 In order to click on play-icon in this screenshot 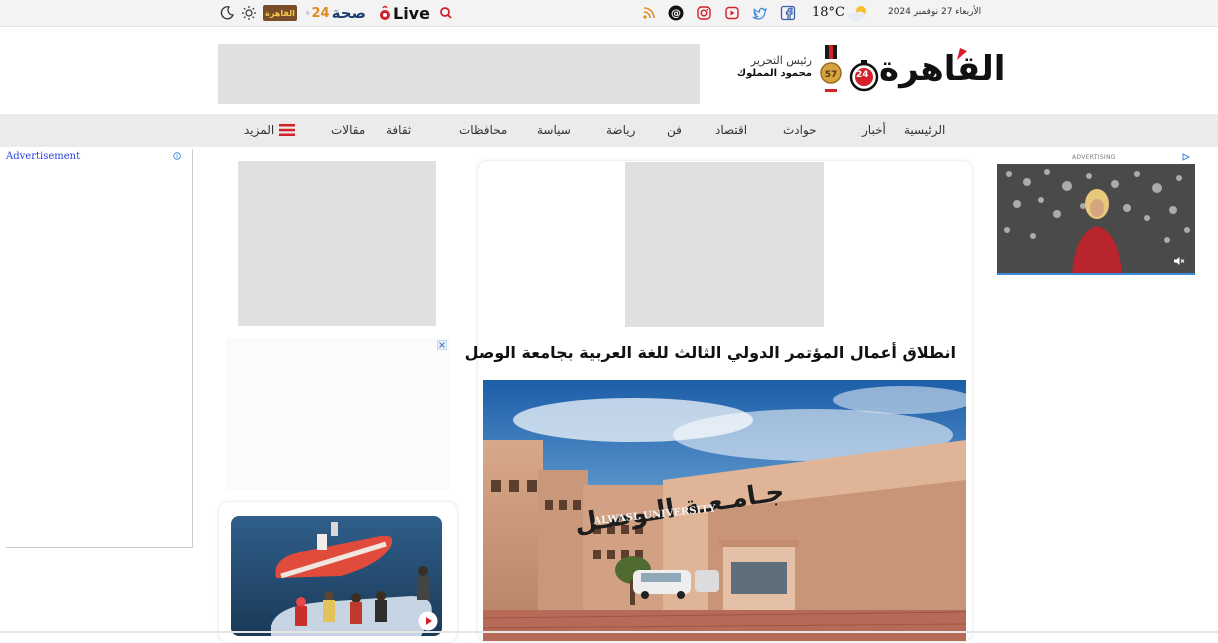, I will do `click(428, 621)`.